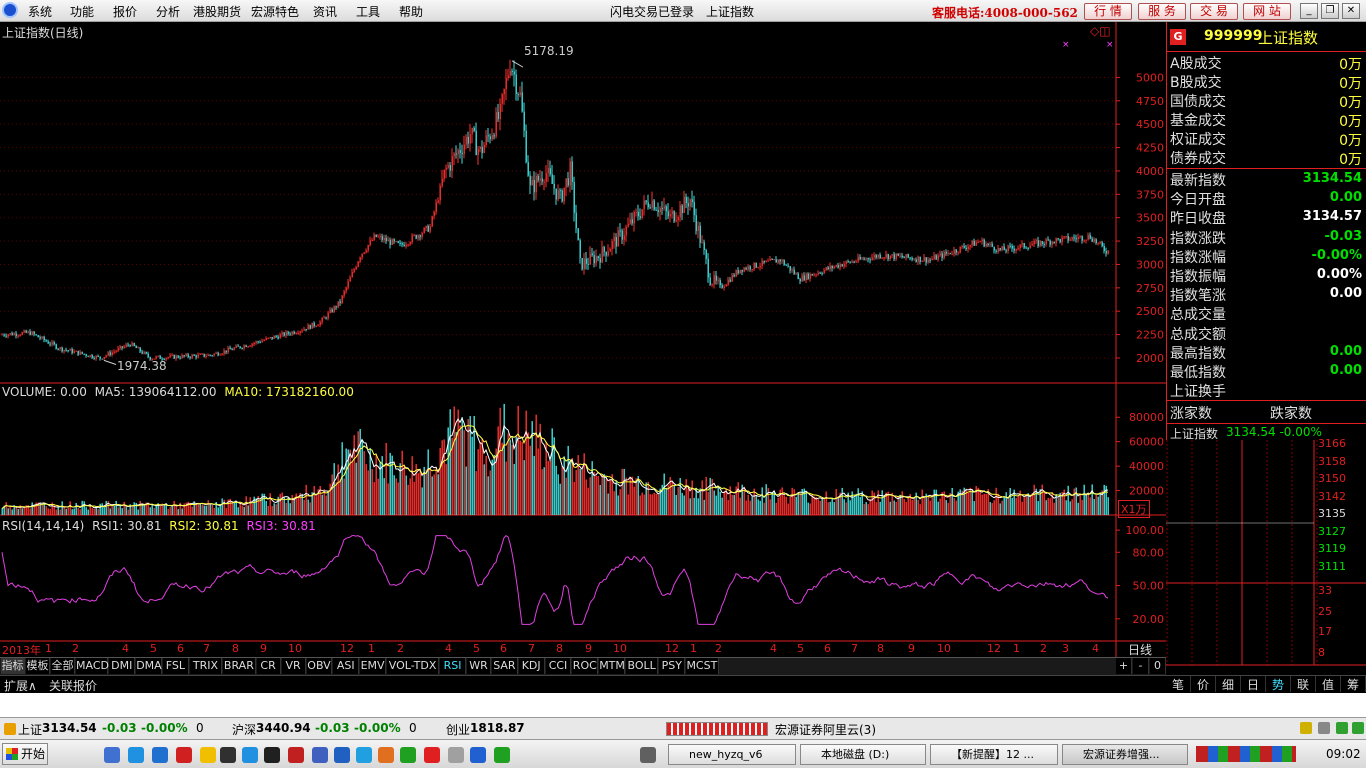 Image resolution: width=1366 pixels, height=768 pixels. What do you see at coordinates (672, 666) in the screenshot?
I see `tab-psy: PSY` at bounding box center [672, 666].